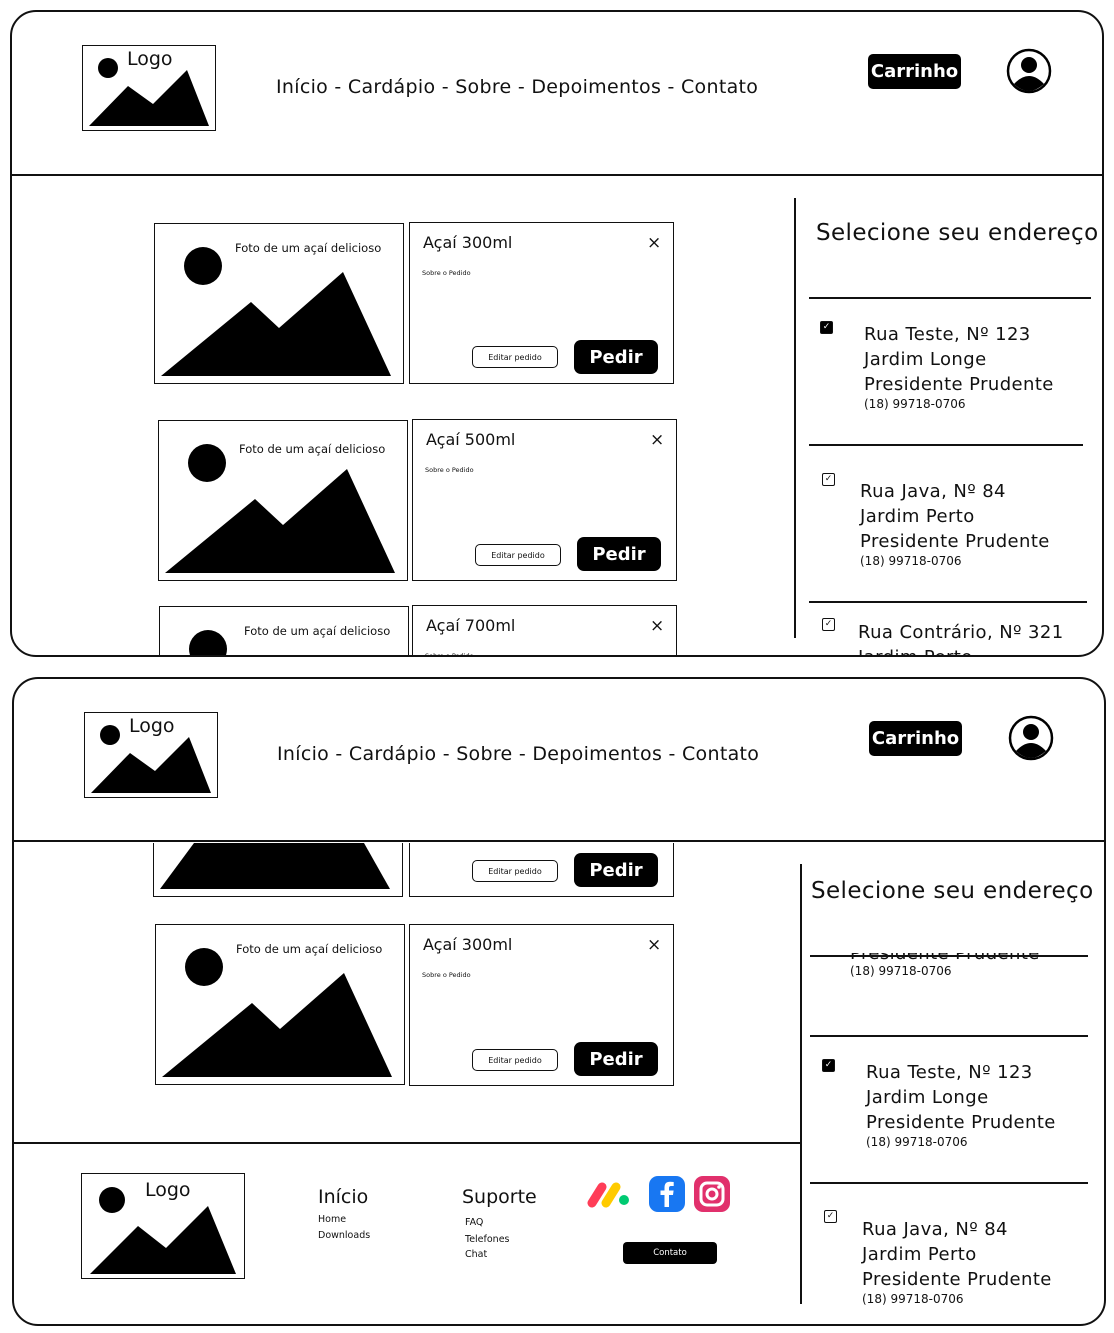 Image resolution: width=1114 pixels, height=1333 pixels. Describe the element at coordinates (344, 1235) in the screenshot. I see `footer-link-downloads: Downloads` at that location.